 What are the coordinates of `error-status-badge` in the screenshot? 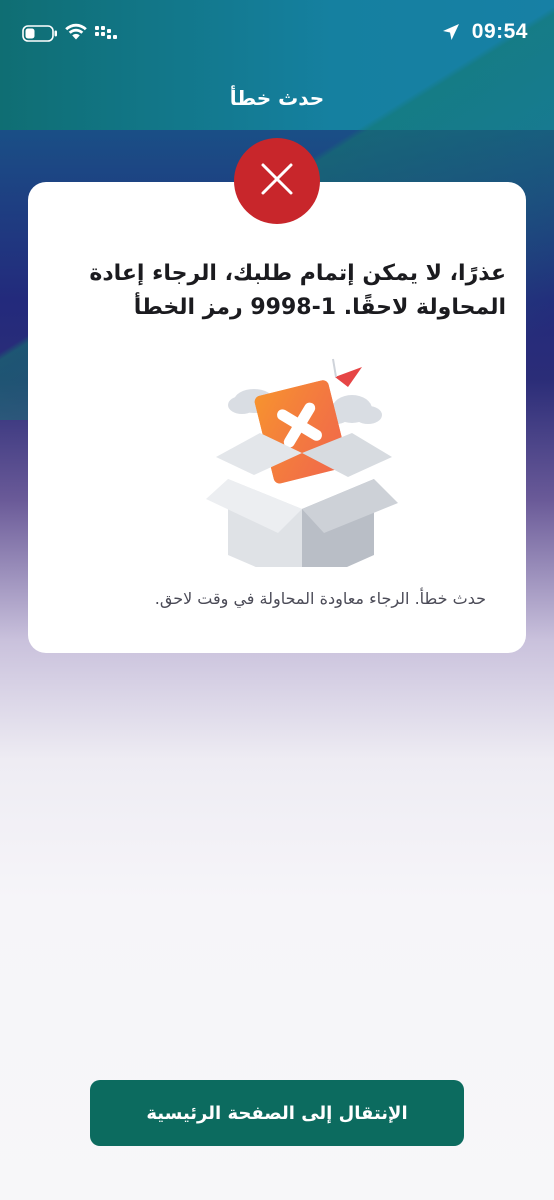 It's located at (277, 181).